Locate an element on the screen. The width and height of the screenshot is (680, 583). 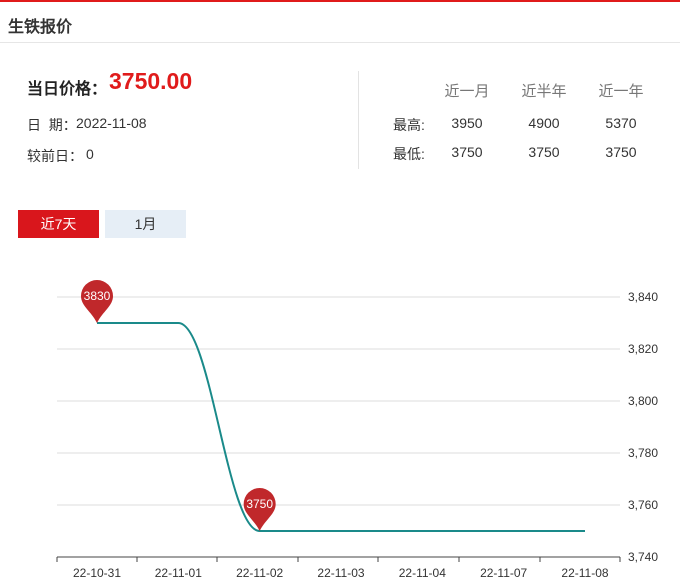
x-tick-label: 22-11-04 is located at coordinates (422, 573).